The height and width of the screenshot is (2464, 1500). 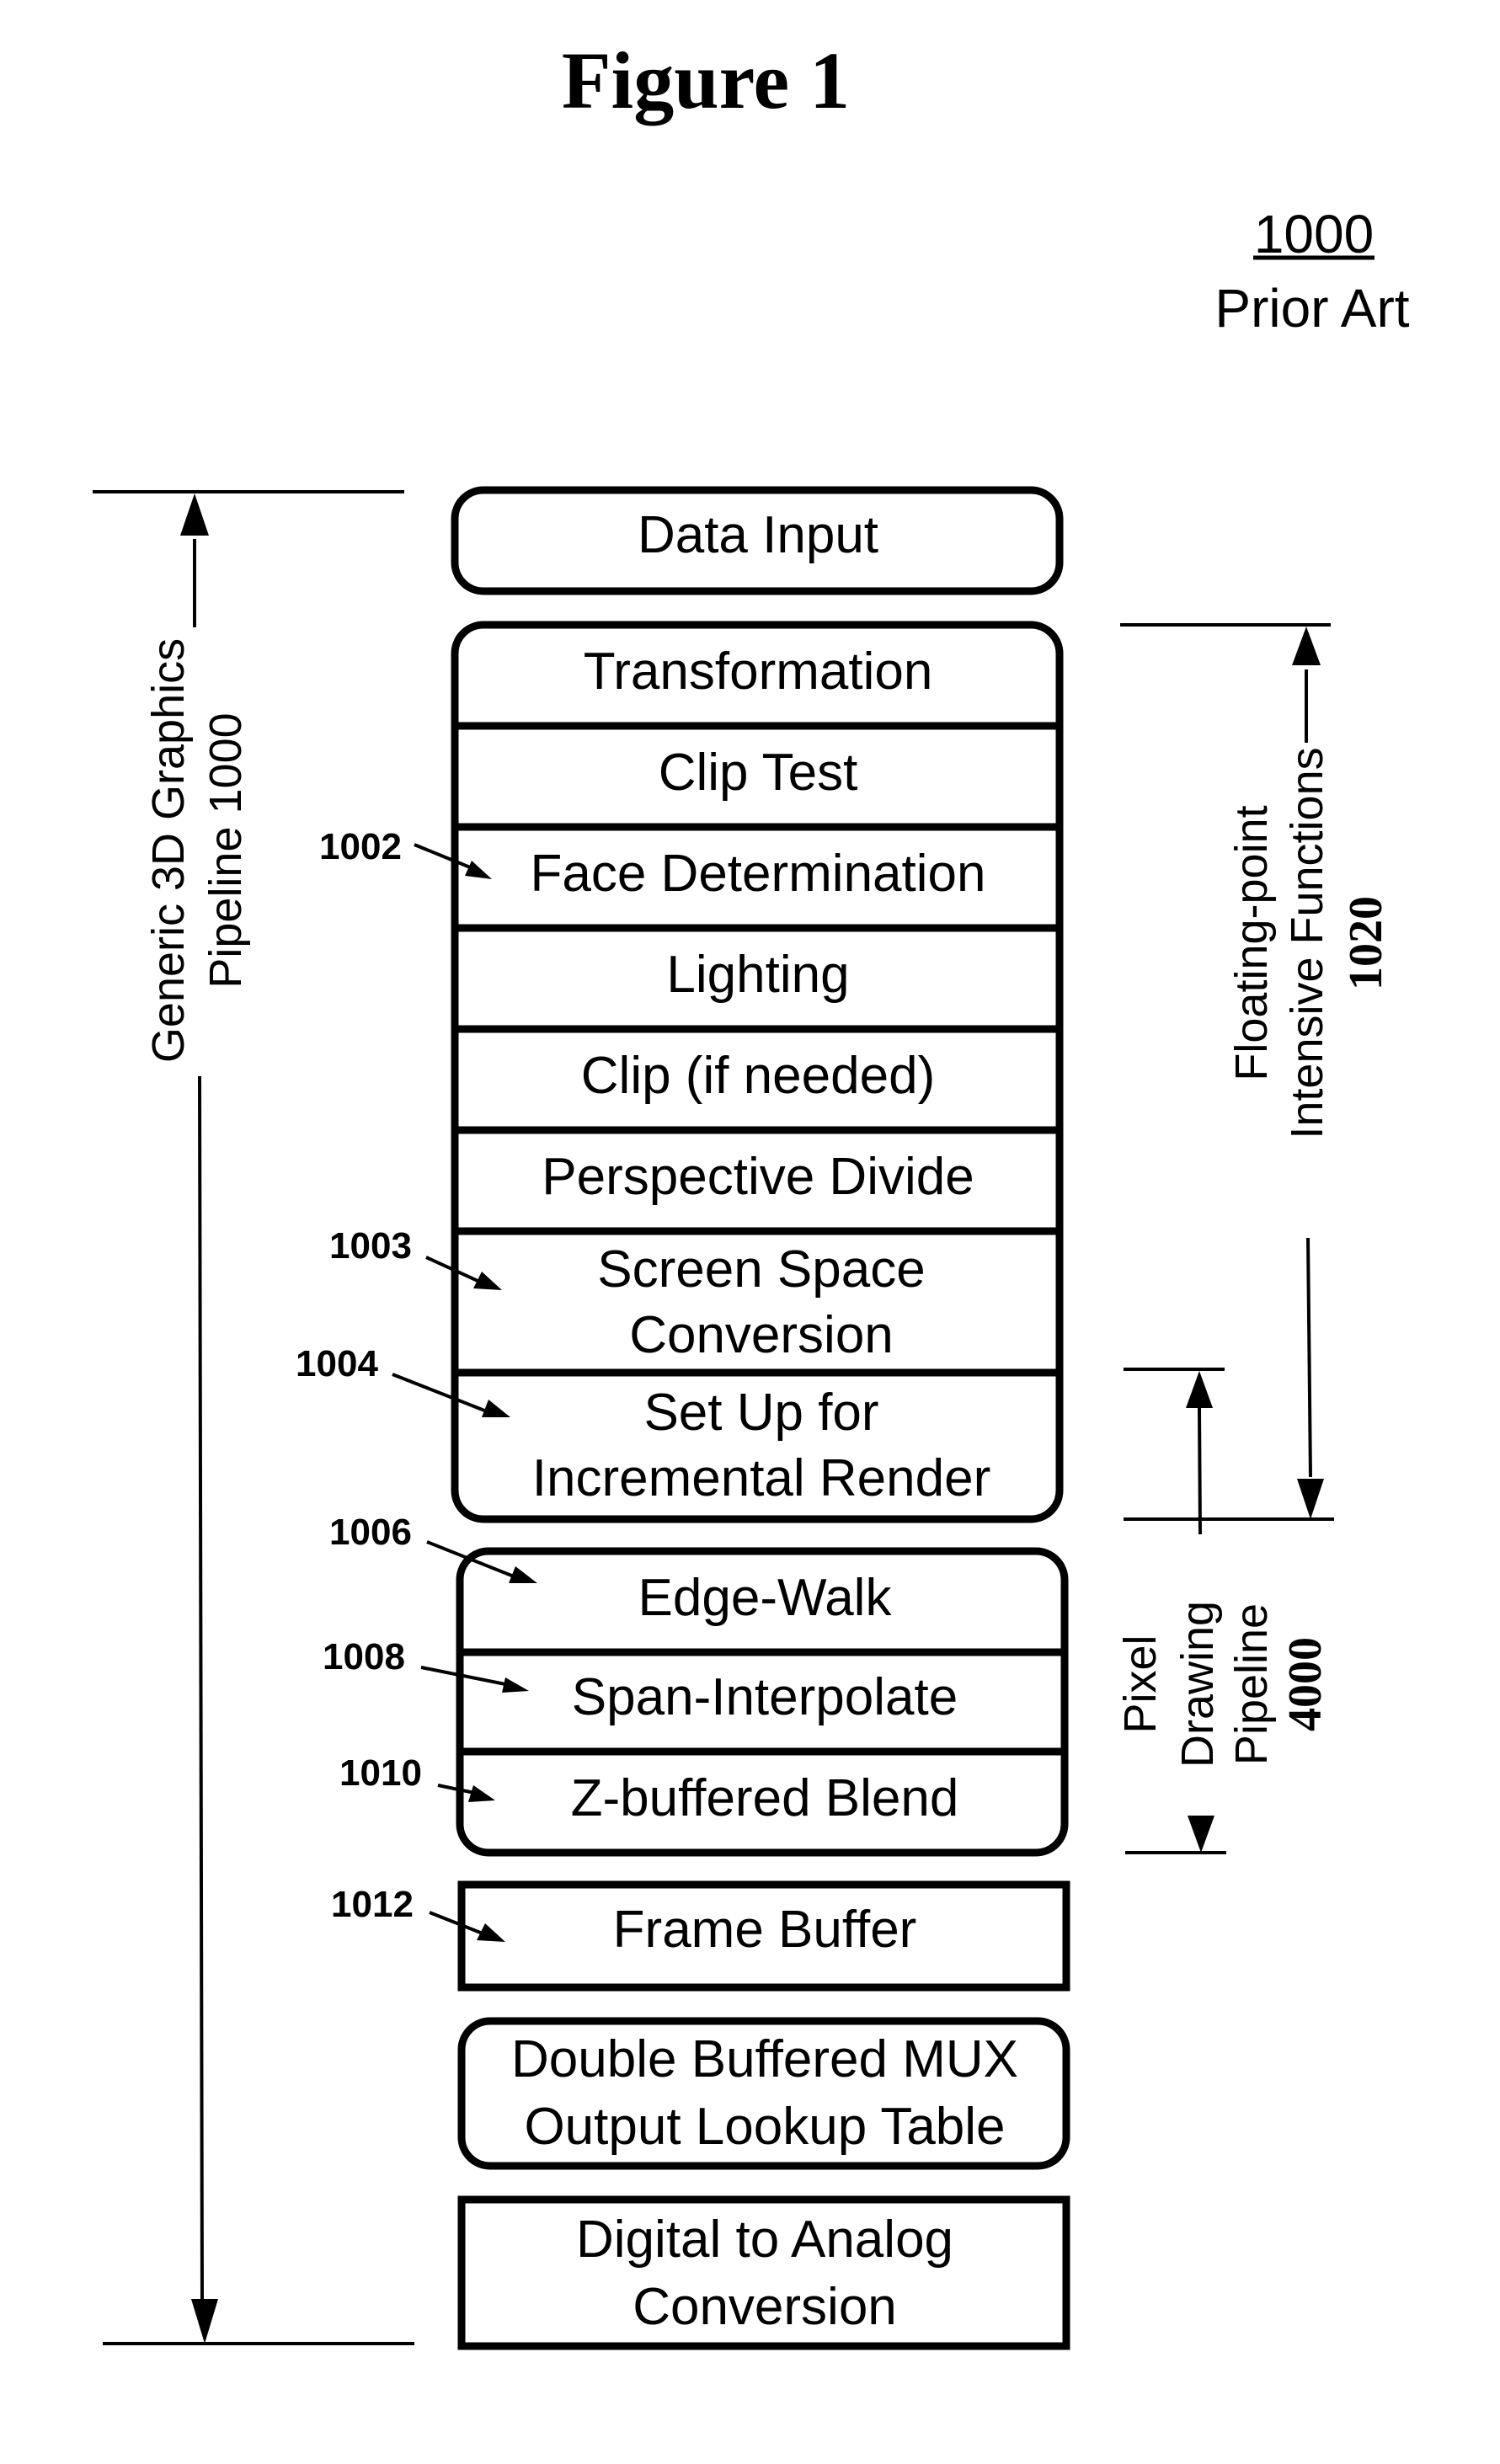 What do you see at coordinates (763, 2093) in the screenshot?
I see `stage-double-buffered-mux: Double Buffered MUX Output Lookup Table` at bounding box center [763, 2093].